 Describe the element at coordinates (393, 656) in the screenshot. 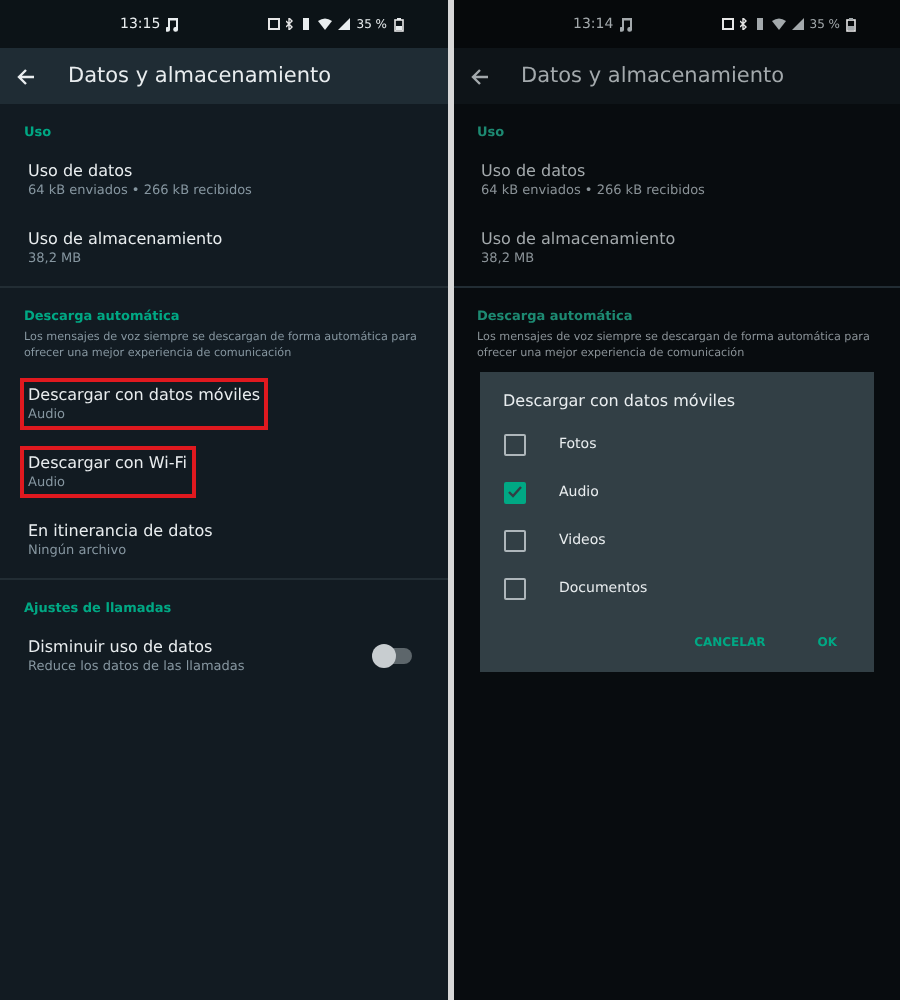

I see `toggle-switch` at that location.